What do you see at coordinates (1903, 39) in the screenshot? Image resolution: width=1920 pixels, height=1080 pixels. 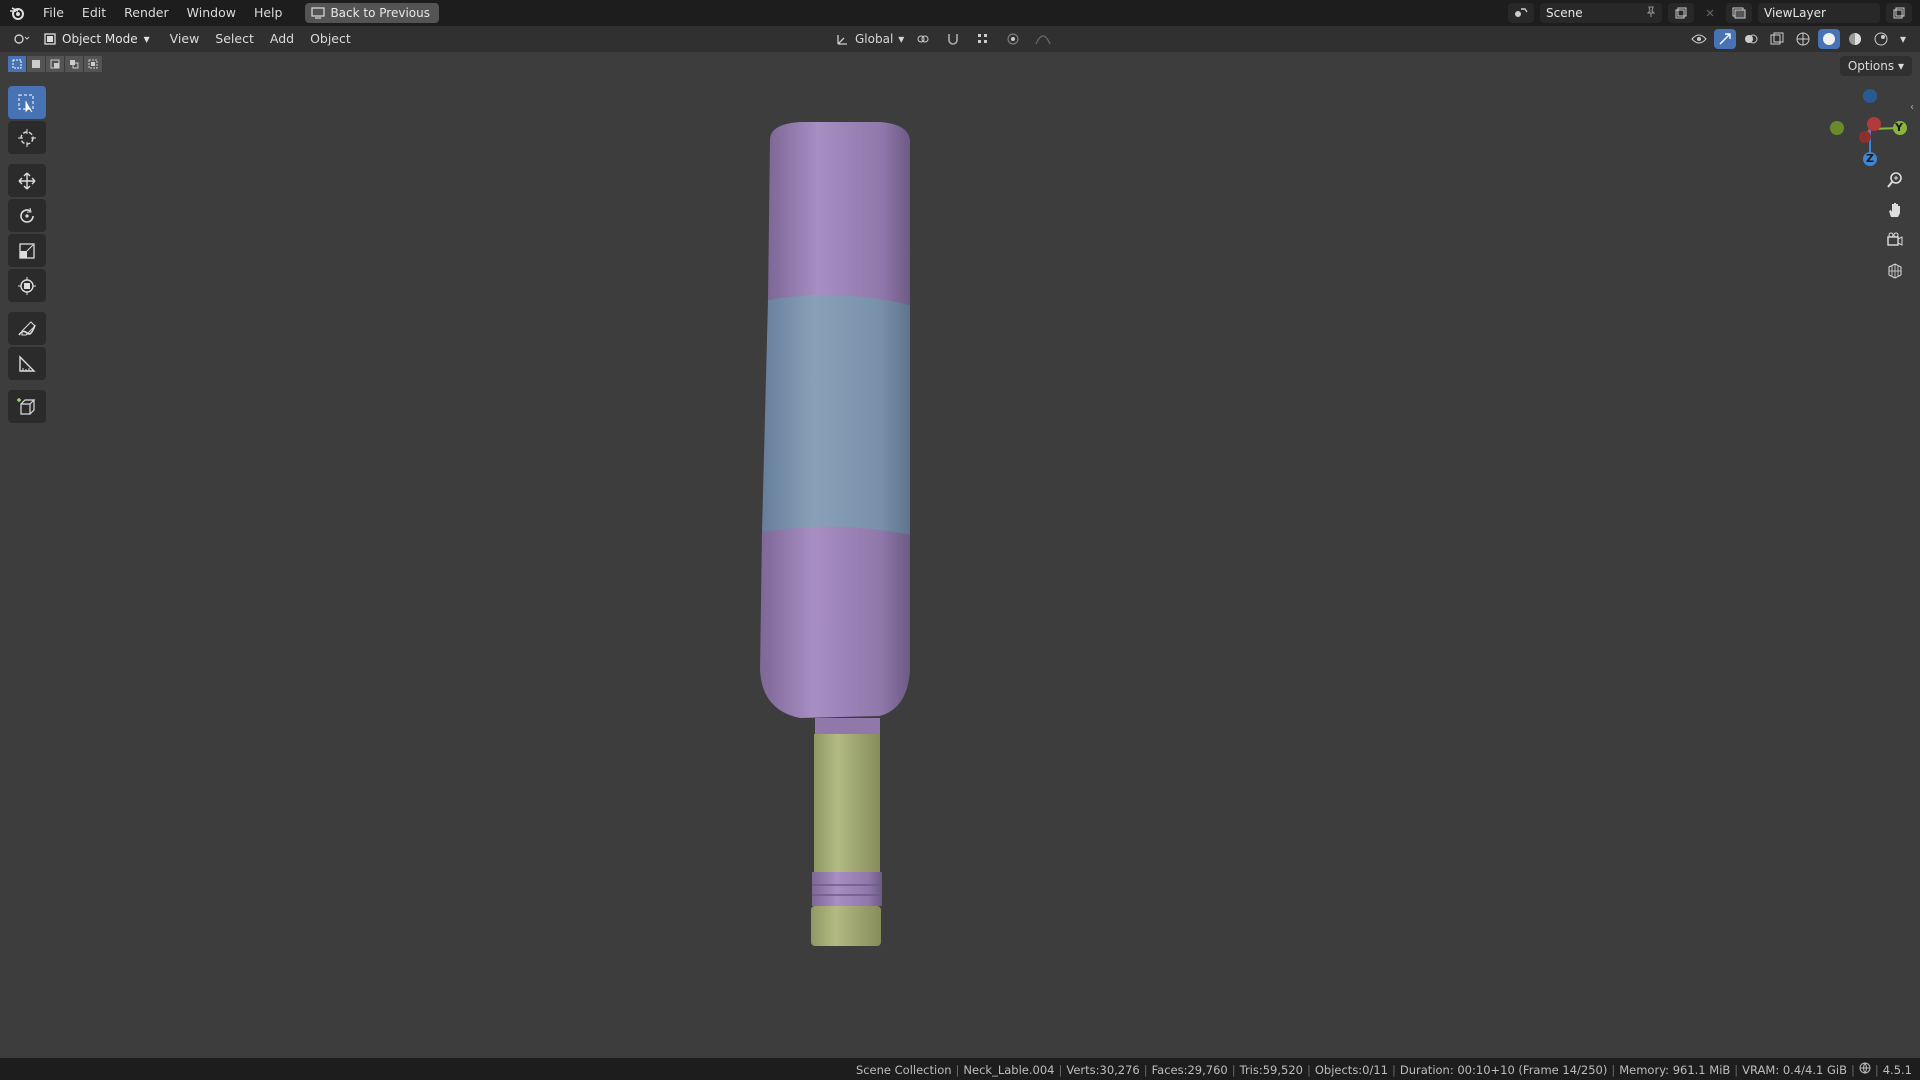 I see `shading-options-chevron-icon: ▾` at bounding box center [1903, 39].